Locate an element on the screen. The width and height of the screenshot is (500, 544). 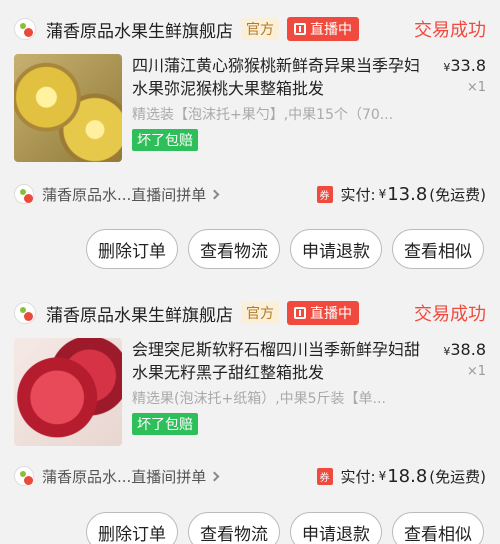
group-buy-row: 蒲香原品水...直播间拼单 券 实付: ¥ 18.8 (免运费) is located at coordinates (250, 476).